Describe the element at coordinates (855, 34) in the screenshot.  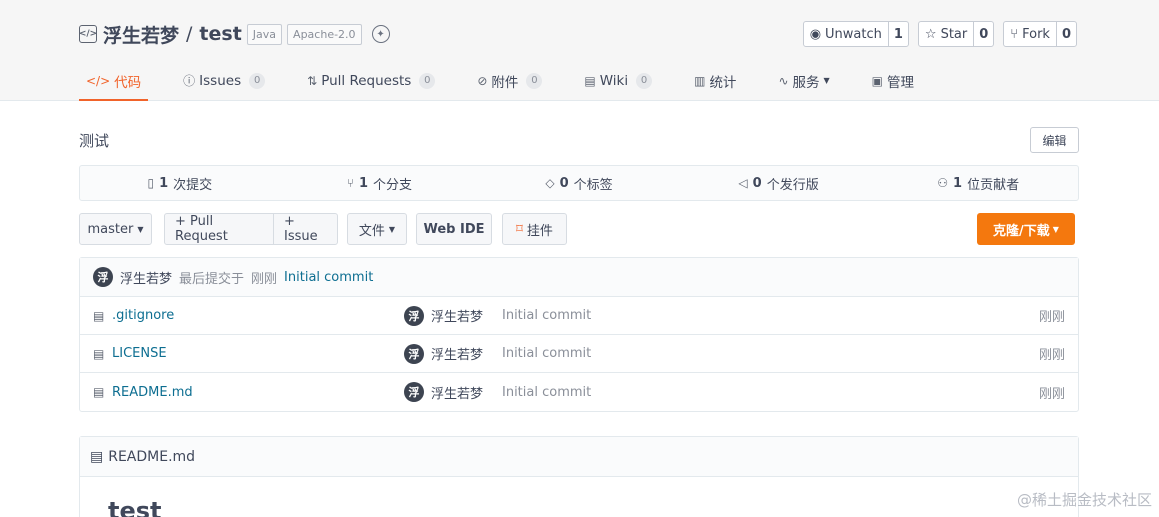
I see `unwatch-button: ◉ Unwatch 1` at that location.